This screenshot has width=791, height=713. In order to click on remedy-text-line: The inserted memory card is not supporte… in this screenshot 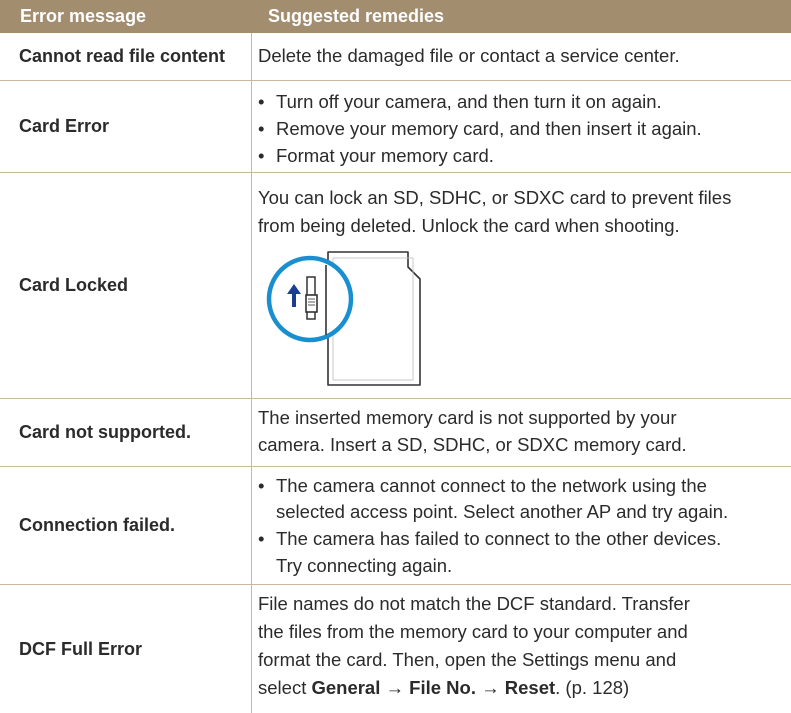, I will do `click(467, 417)`.